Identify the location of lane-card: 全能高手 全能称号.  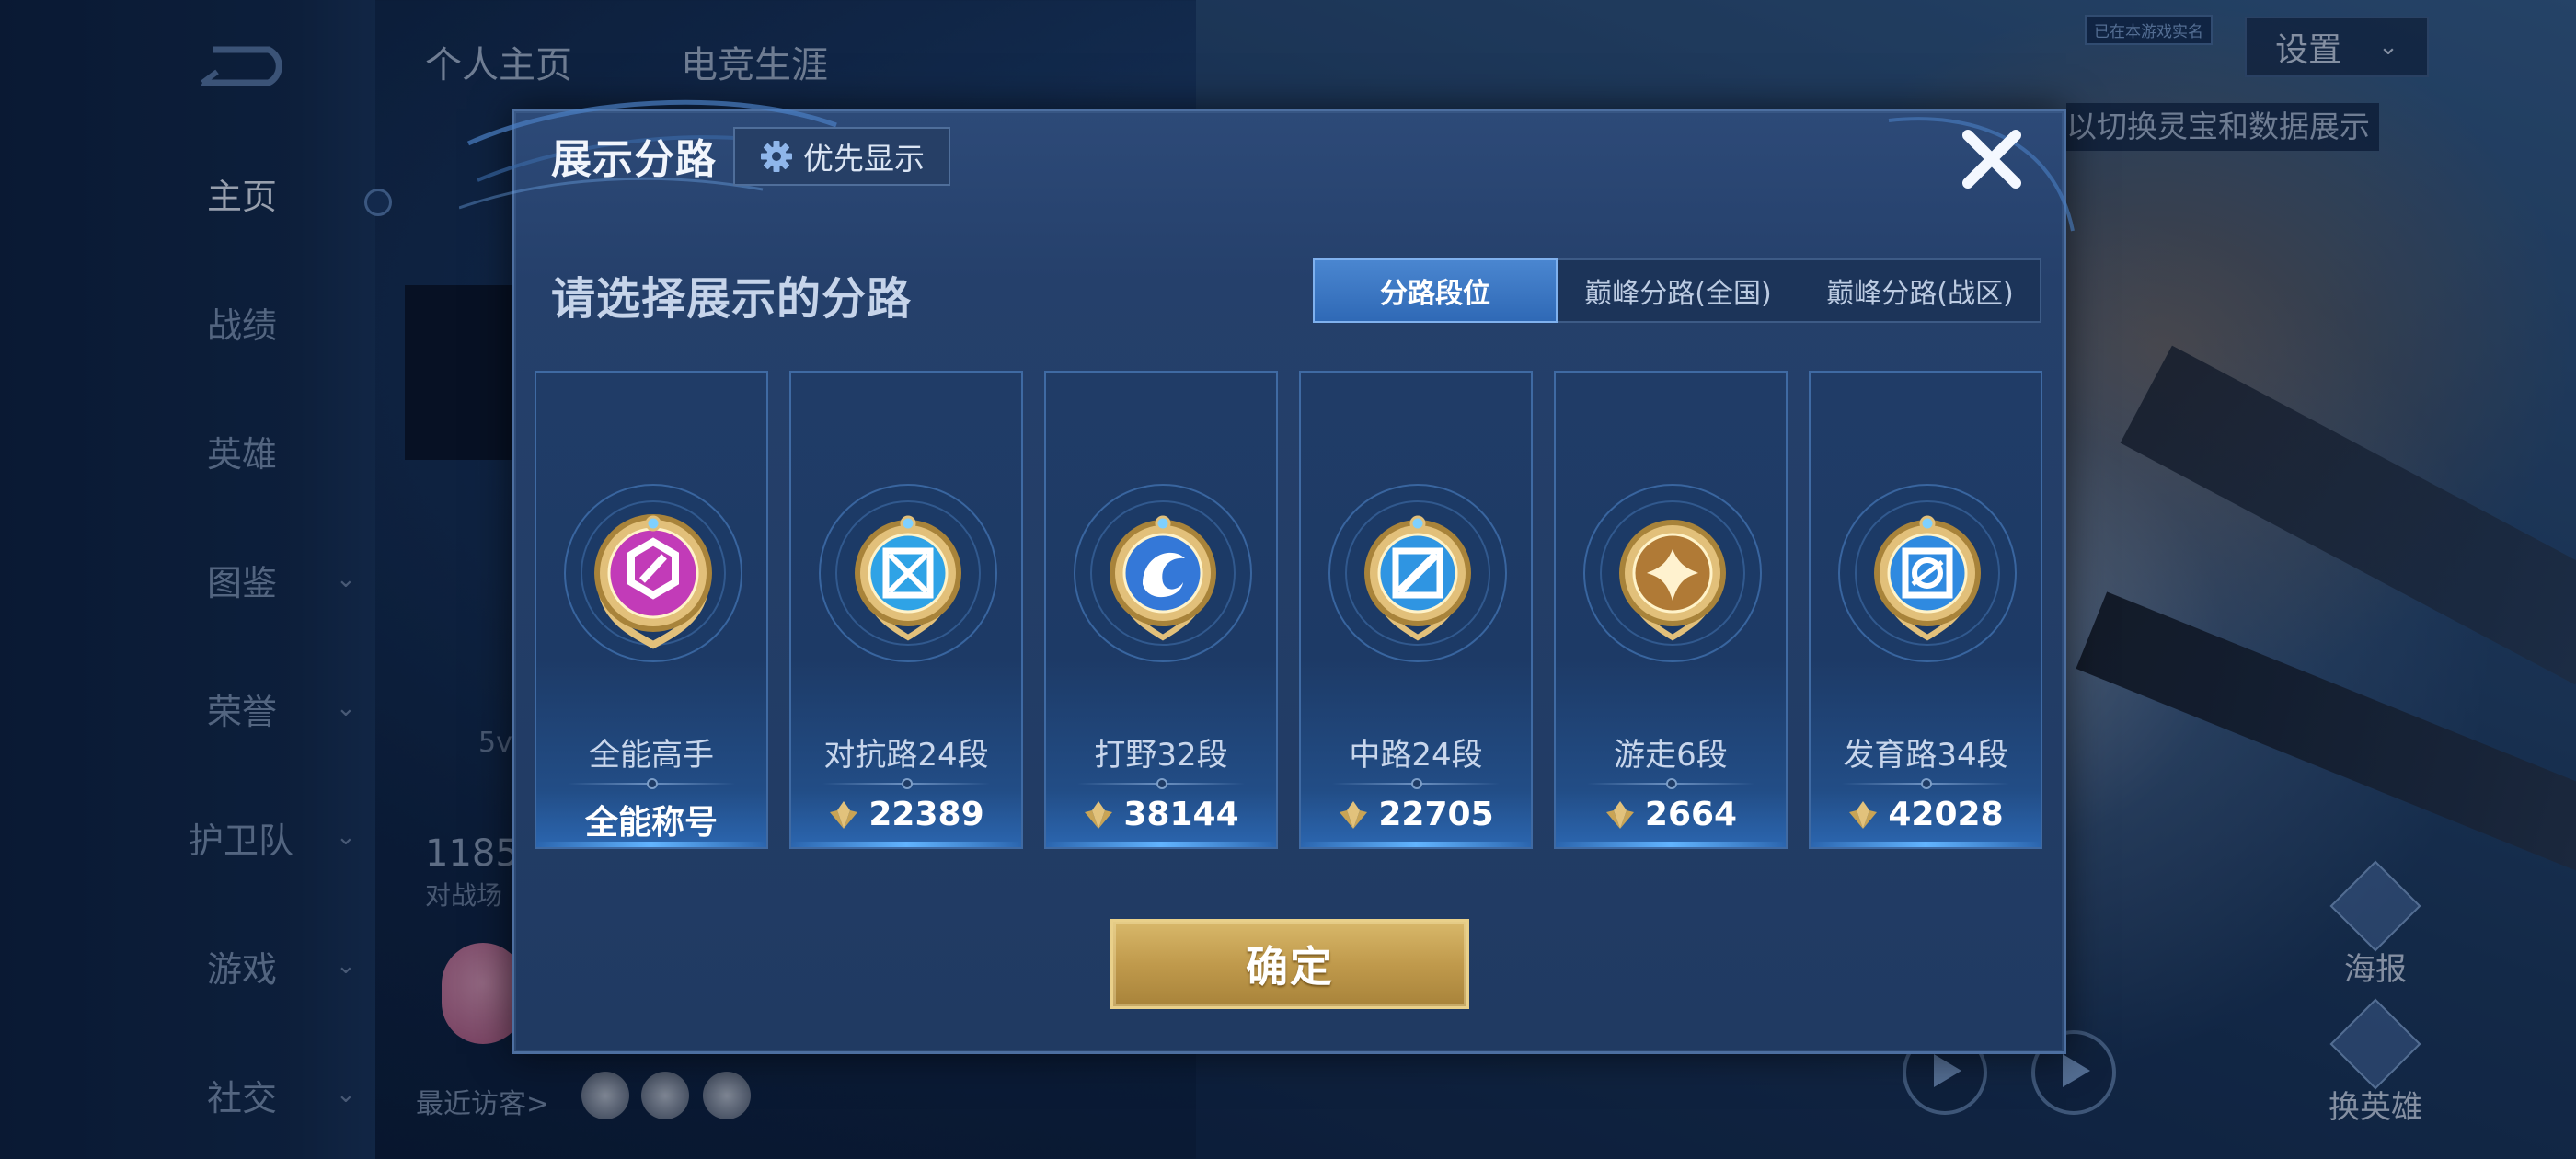
(651, 610).